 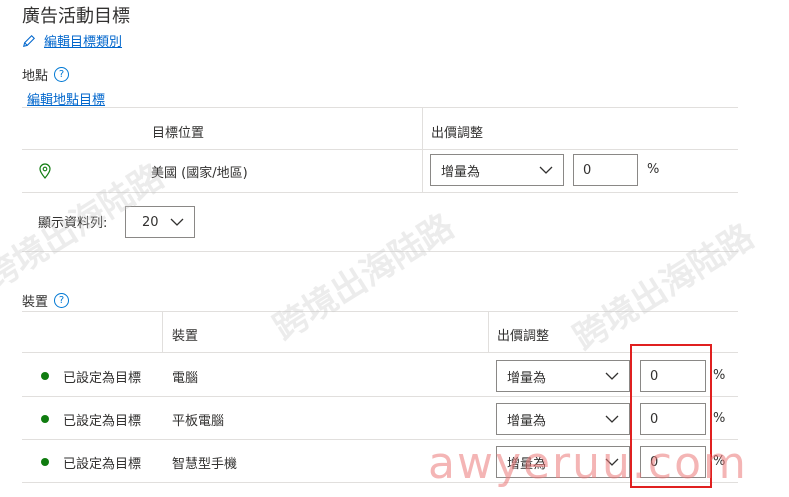 I want to click on location-section-label: 地點 ?, so click(x=46, y=74).